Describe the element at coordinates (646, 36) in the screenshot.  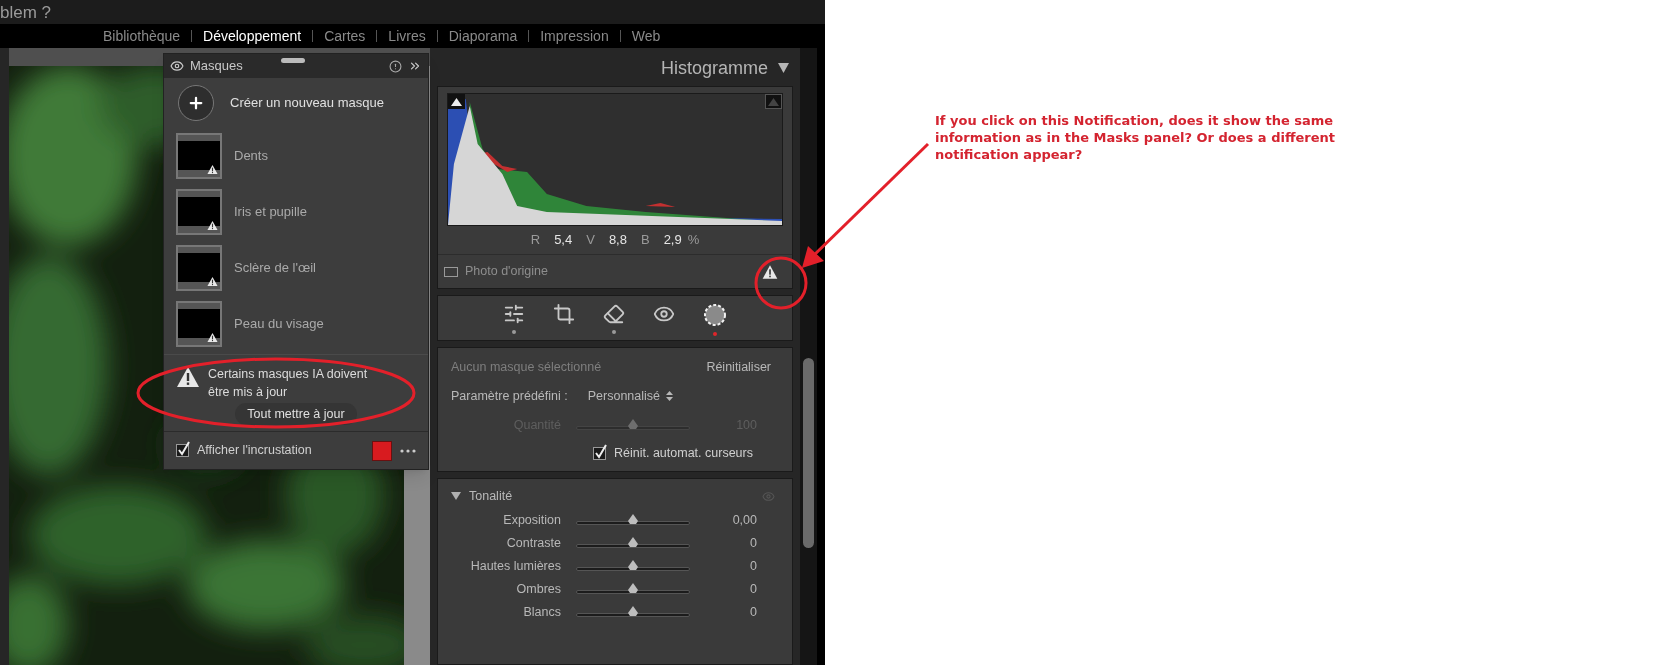
I see `module-tab: Web` at that location.